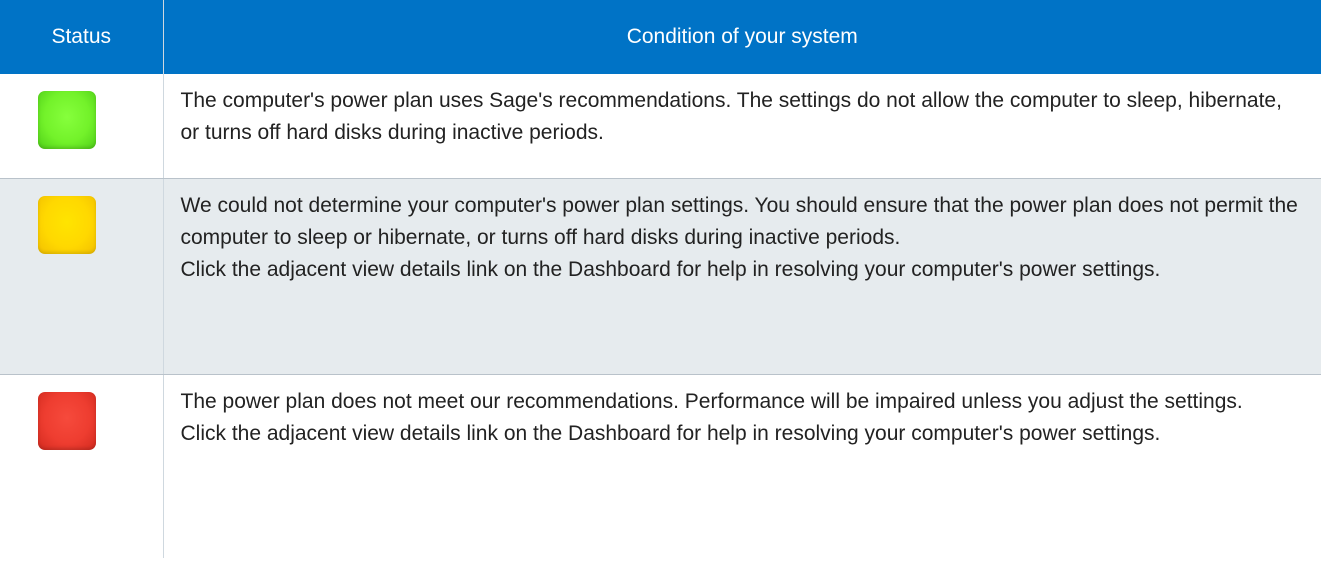  I want to click on table-header-row: Status Condition of your system, so click(660, 37).